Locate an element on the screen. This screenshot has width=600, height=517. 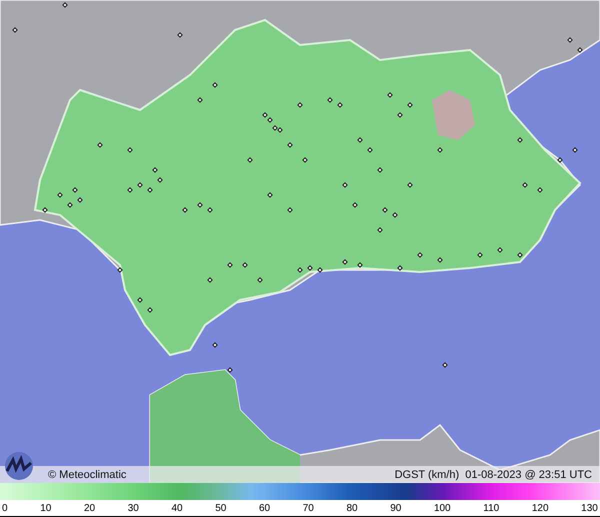
scale-tick-label: 100 is located at coordinates (442, 508).